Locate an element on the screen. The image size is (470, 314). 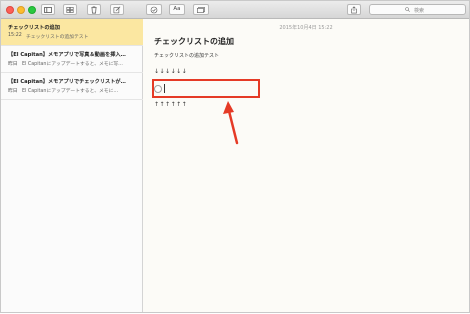
annotation-arrow-icon is located at coordinates (231, 123).